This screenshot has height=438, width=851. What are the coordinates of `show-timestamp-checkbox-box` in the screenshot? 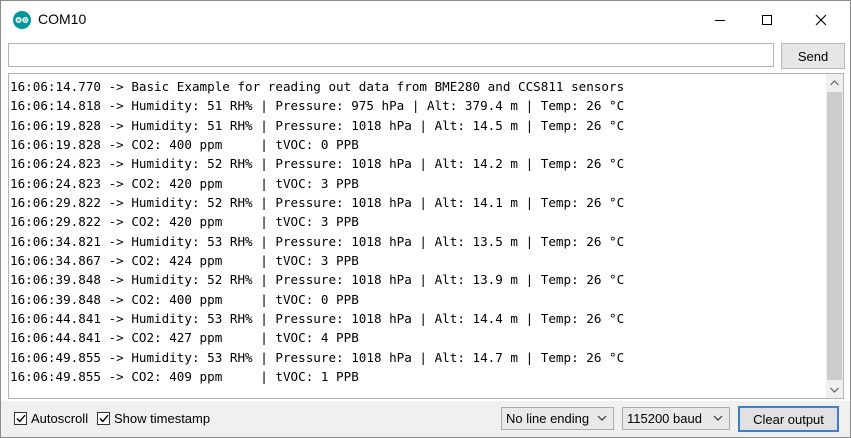 It's located at (103, 418).